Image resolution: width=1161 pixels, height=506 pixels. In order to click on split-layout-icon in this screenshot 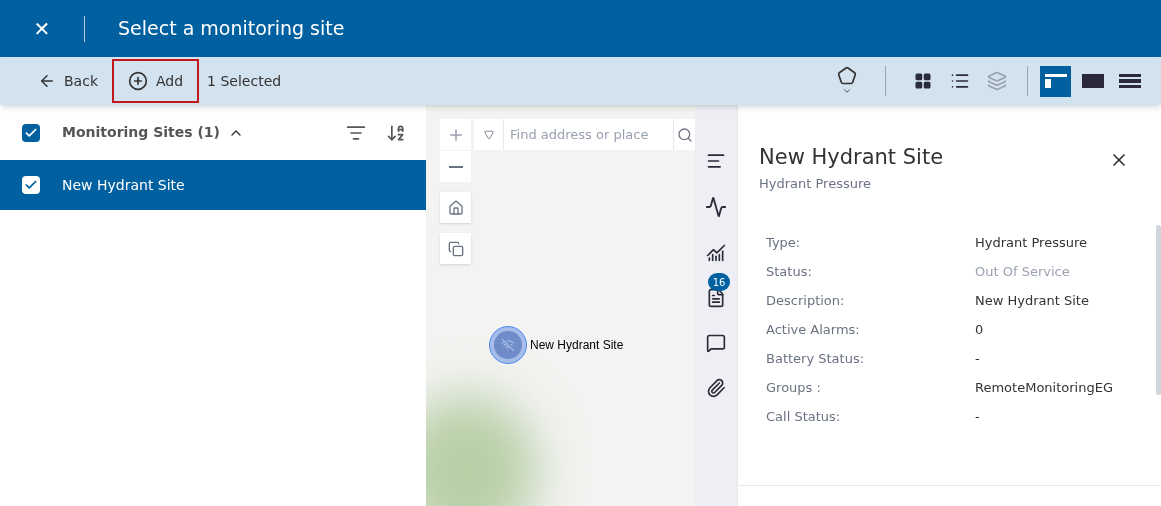, I will do `click(1055, 81)`.